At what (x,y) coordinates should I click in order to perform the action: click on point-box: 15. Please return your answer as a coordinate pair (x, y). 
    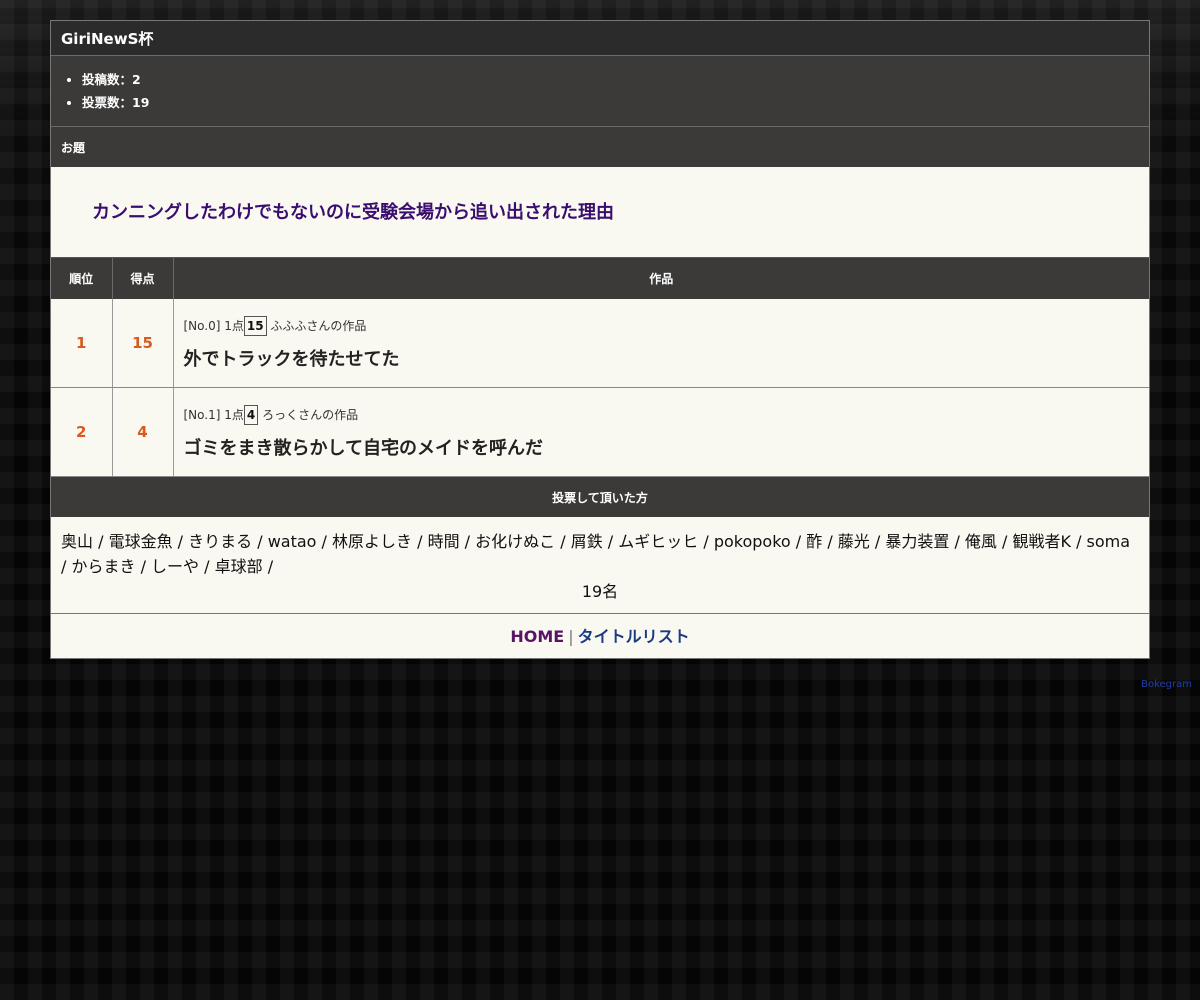
    Looking at the image, I should click on (255, 325).